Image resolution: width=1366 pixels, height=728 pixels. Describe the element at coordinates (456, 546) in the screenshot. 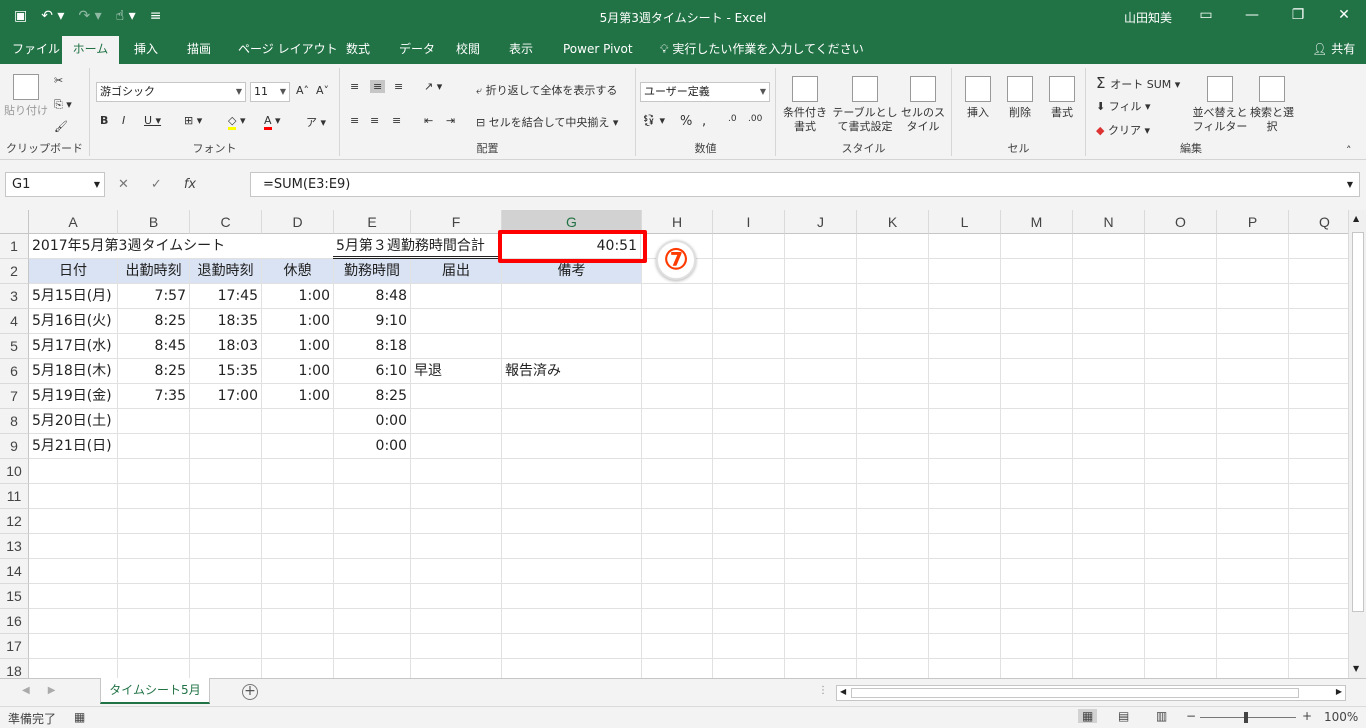

I see `cell-f13` at that location.